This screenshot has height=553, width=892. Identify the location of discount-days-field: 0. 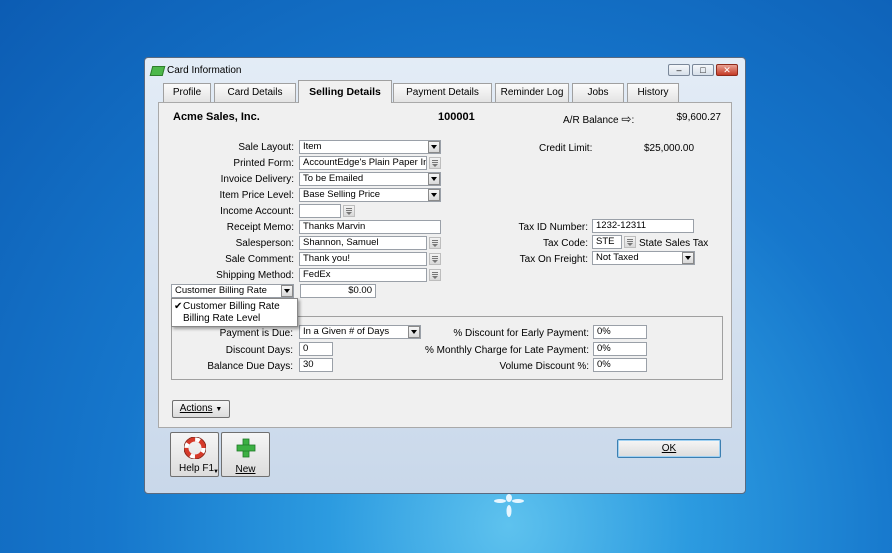
(316, 349).